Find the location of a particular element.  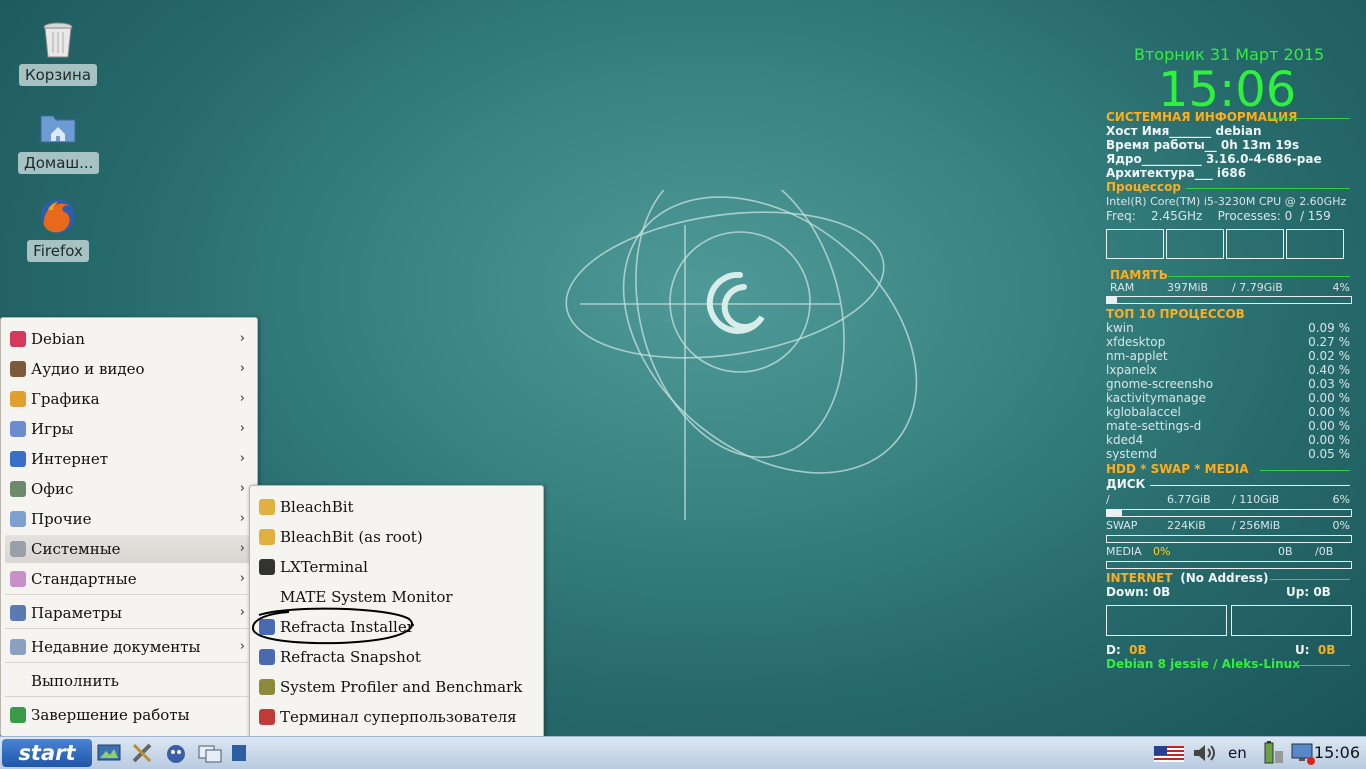

down-value: 0B is located at coordinates (1161, 592).